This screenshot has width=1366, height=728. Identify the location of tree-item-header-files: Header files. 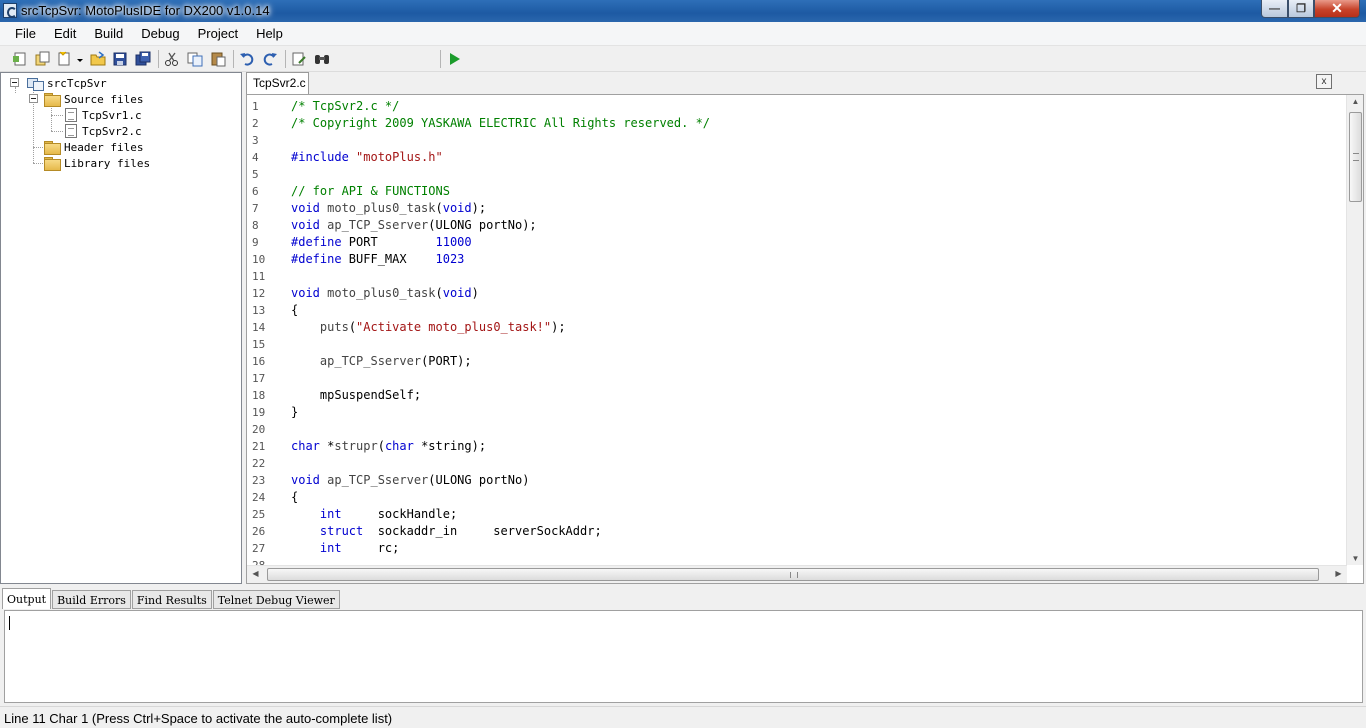
(93, 147).